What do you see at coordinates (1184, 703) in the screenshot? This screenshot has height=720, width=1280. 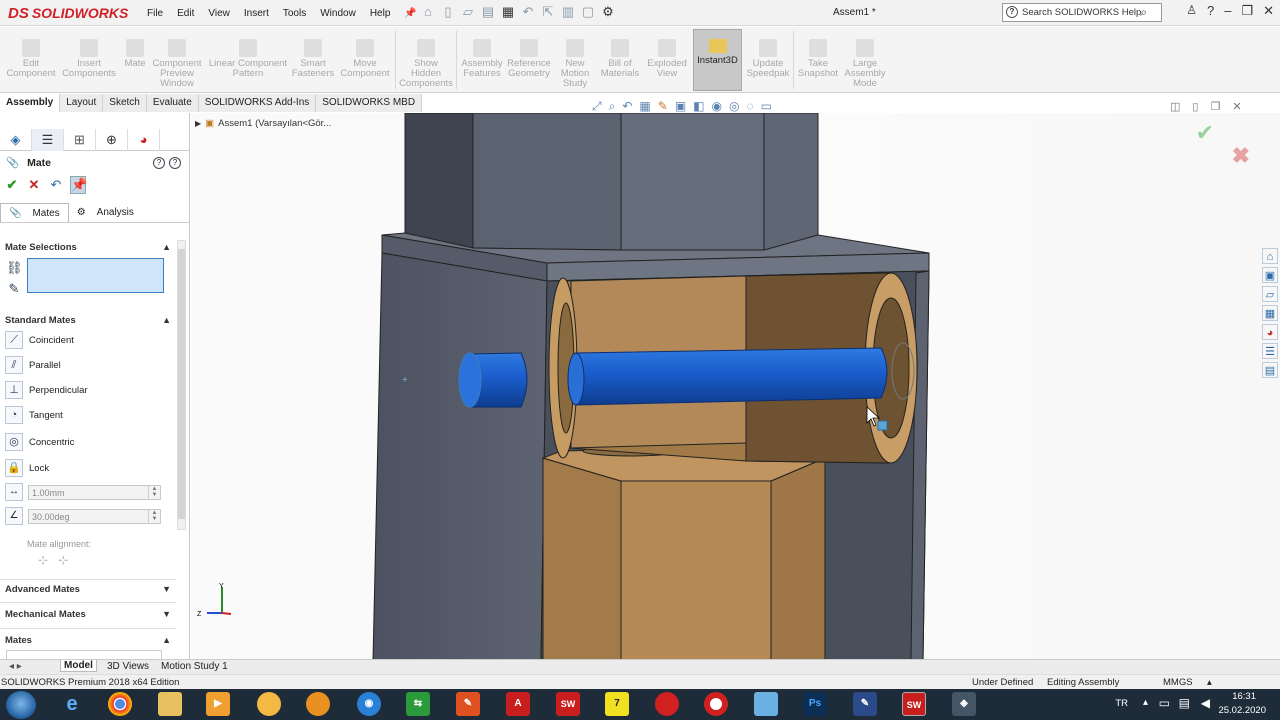 I see `network-icon: ▤` at bounding box center [1184, 703].